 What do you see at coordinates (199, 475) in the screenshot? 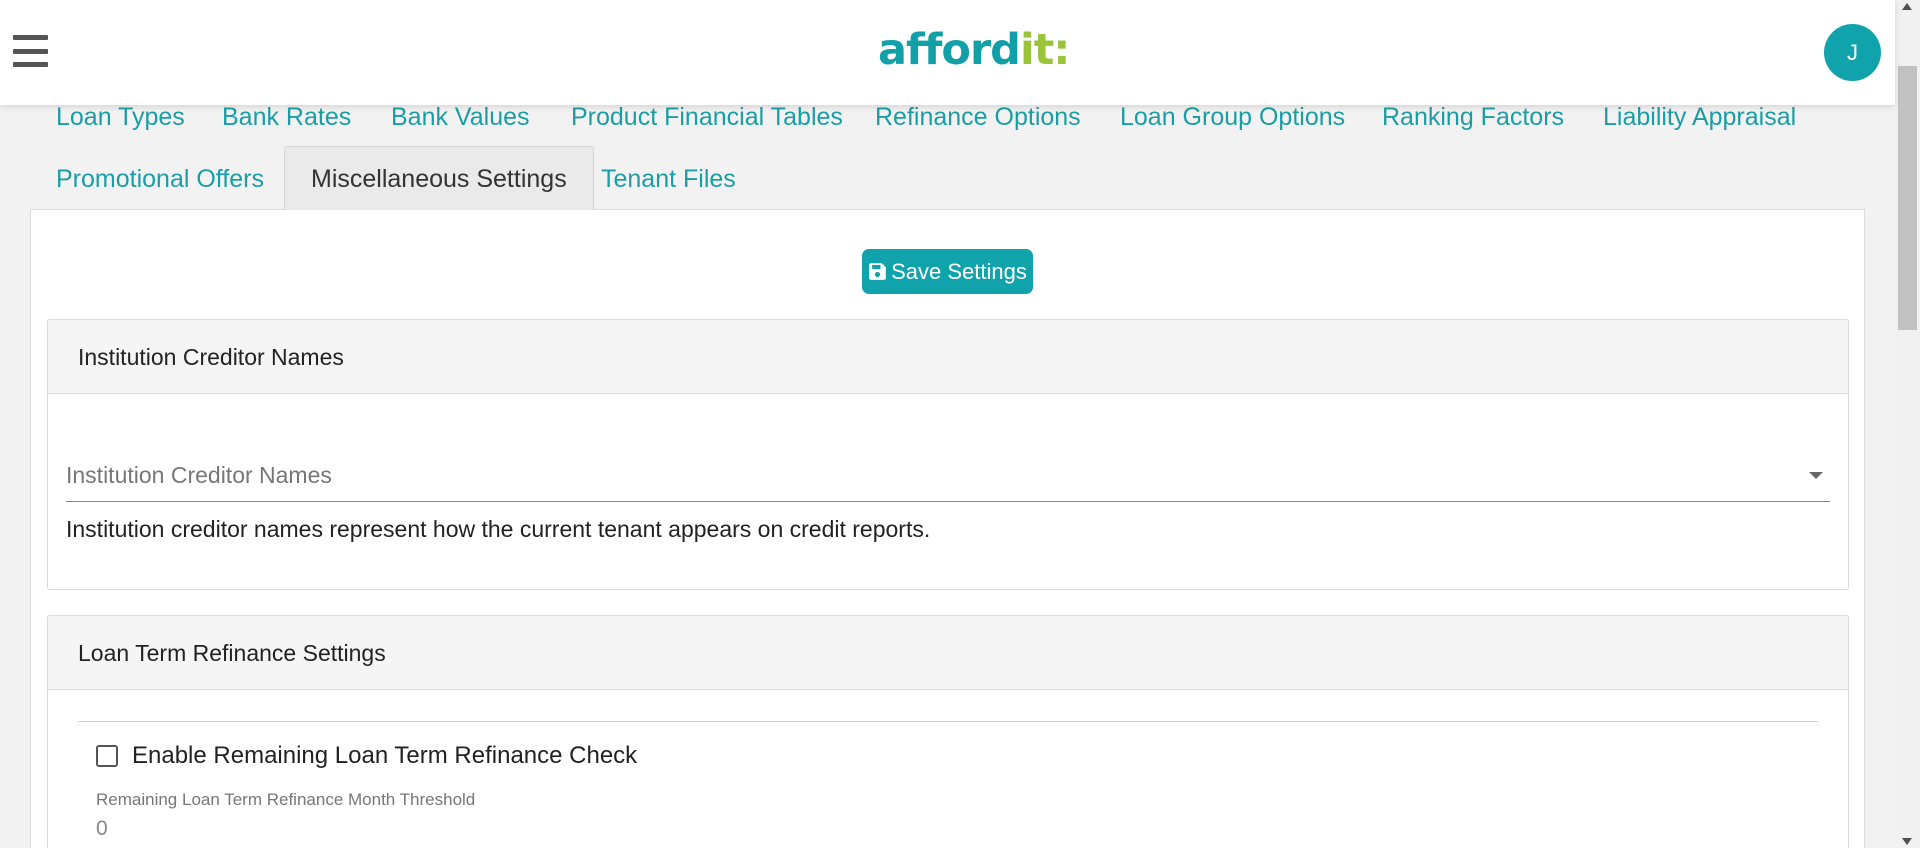
I see `creditor-names-placeholder: Institution Creditor Names` at bounding box center [199, 475].